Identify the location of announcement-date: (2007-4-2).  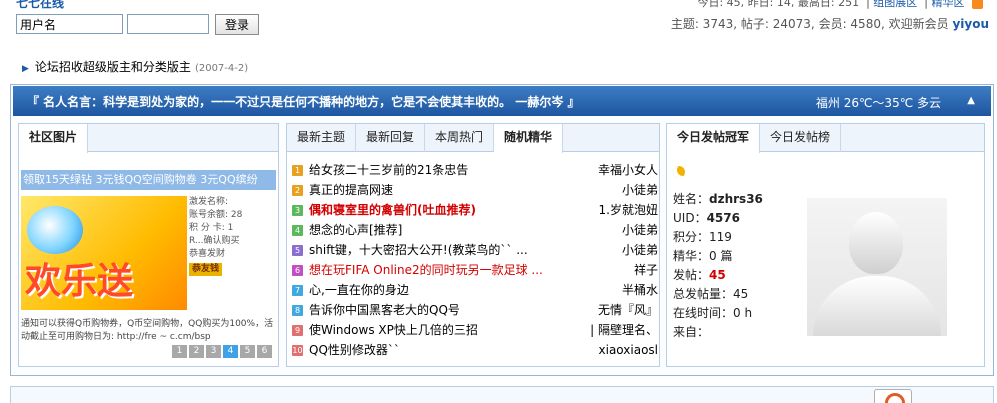
(221, 68).